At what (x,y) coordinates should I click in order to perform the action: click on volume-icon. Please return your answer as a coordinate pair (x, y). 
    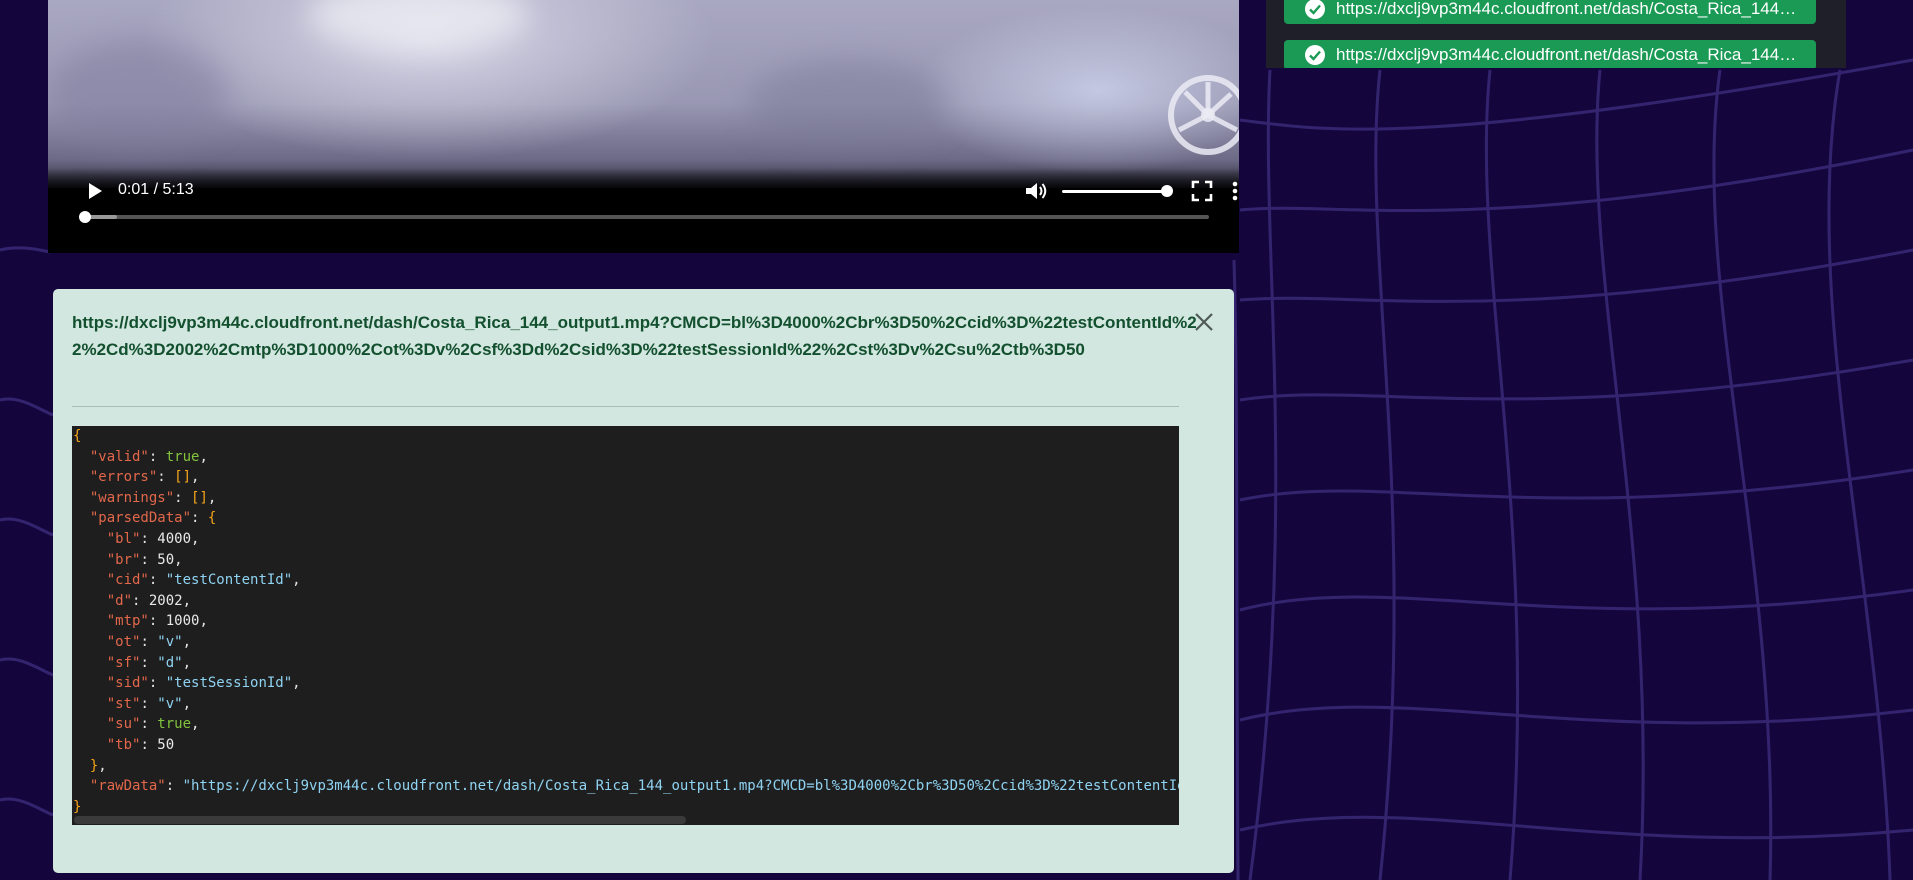
    Looking at the image, I should click on (1036, 191).